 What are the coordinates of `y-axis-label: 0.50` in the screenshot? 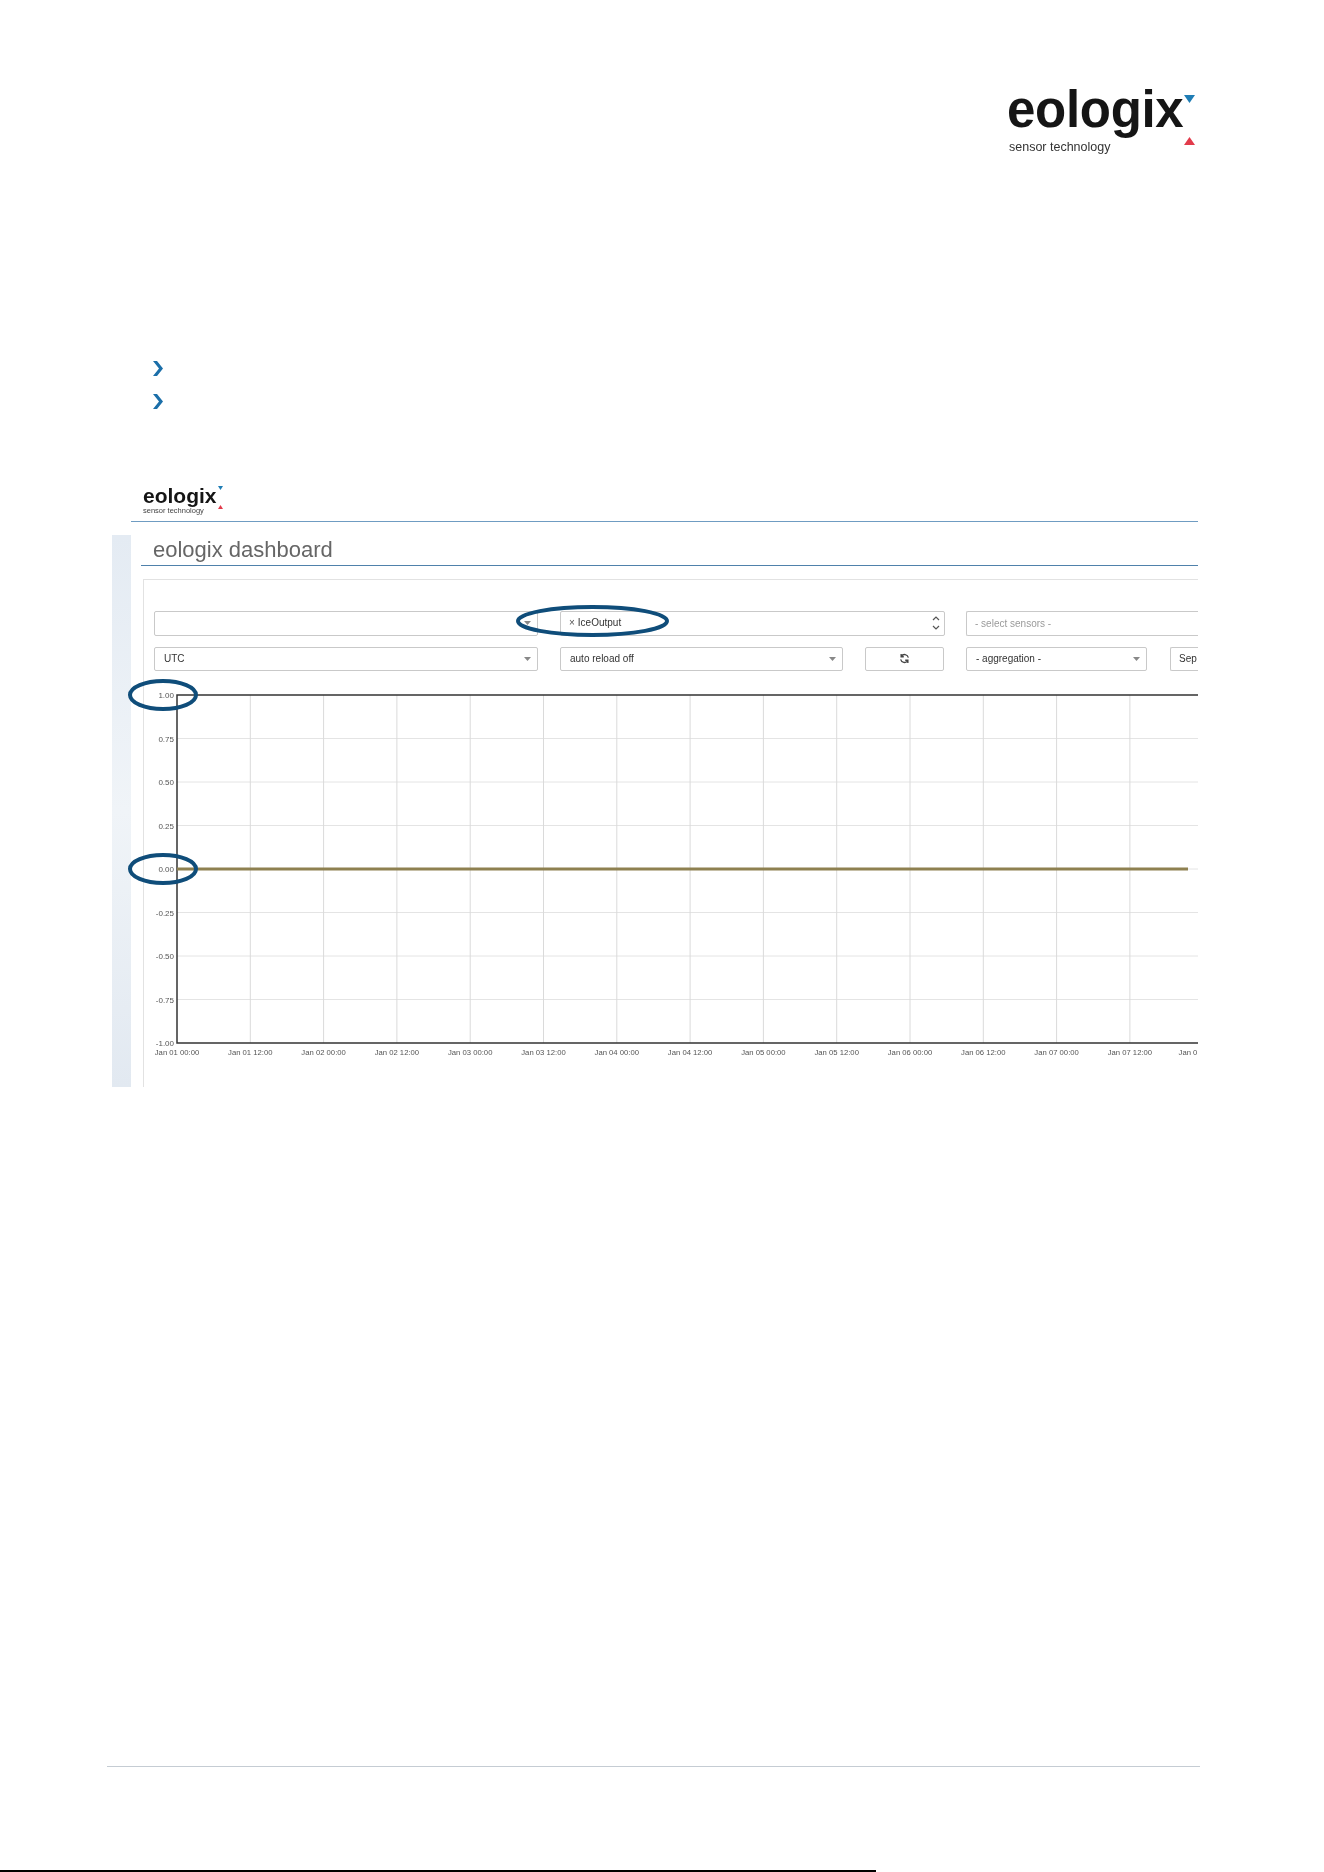 It's located at (166, 782).